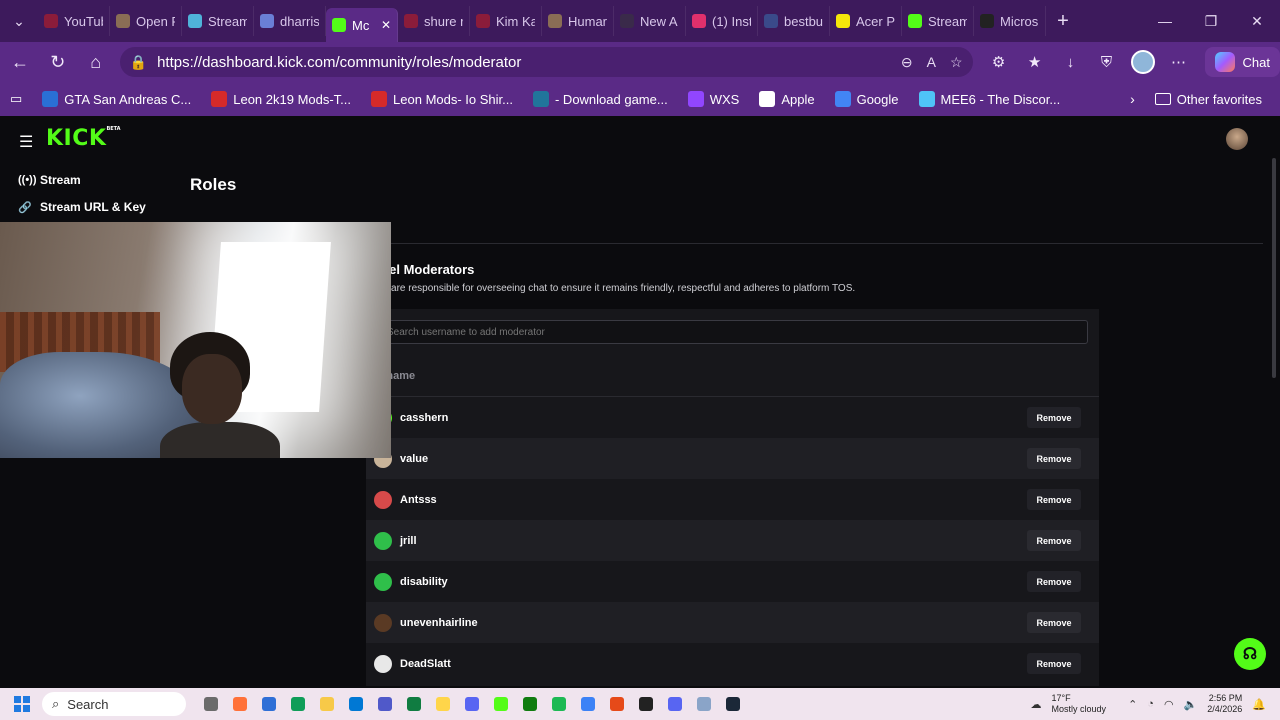  Describe the element at coordinates (74, 21) in the screenshot. I see `browser-tab: YouTube` at that location.